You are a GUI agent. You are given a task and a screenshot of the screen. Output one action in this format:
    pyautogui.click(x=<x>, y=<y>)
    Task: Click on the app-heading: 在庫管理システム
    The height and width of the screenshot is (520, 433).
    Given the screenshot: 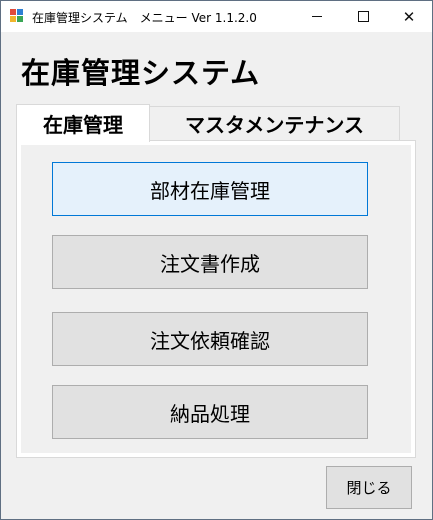 What is the action you would take?
    pyautogui.click(x=141, y=73)
    